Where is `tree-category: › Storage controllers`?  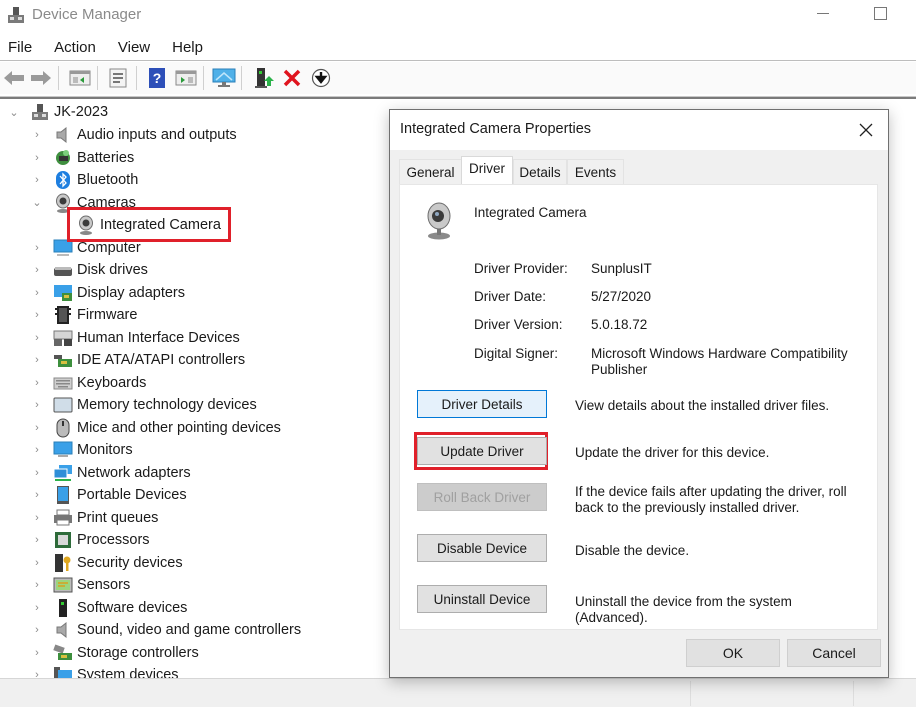
tree-category: › Storage controllers is located at coordinates (115, 653).